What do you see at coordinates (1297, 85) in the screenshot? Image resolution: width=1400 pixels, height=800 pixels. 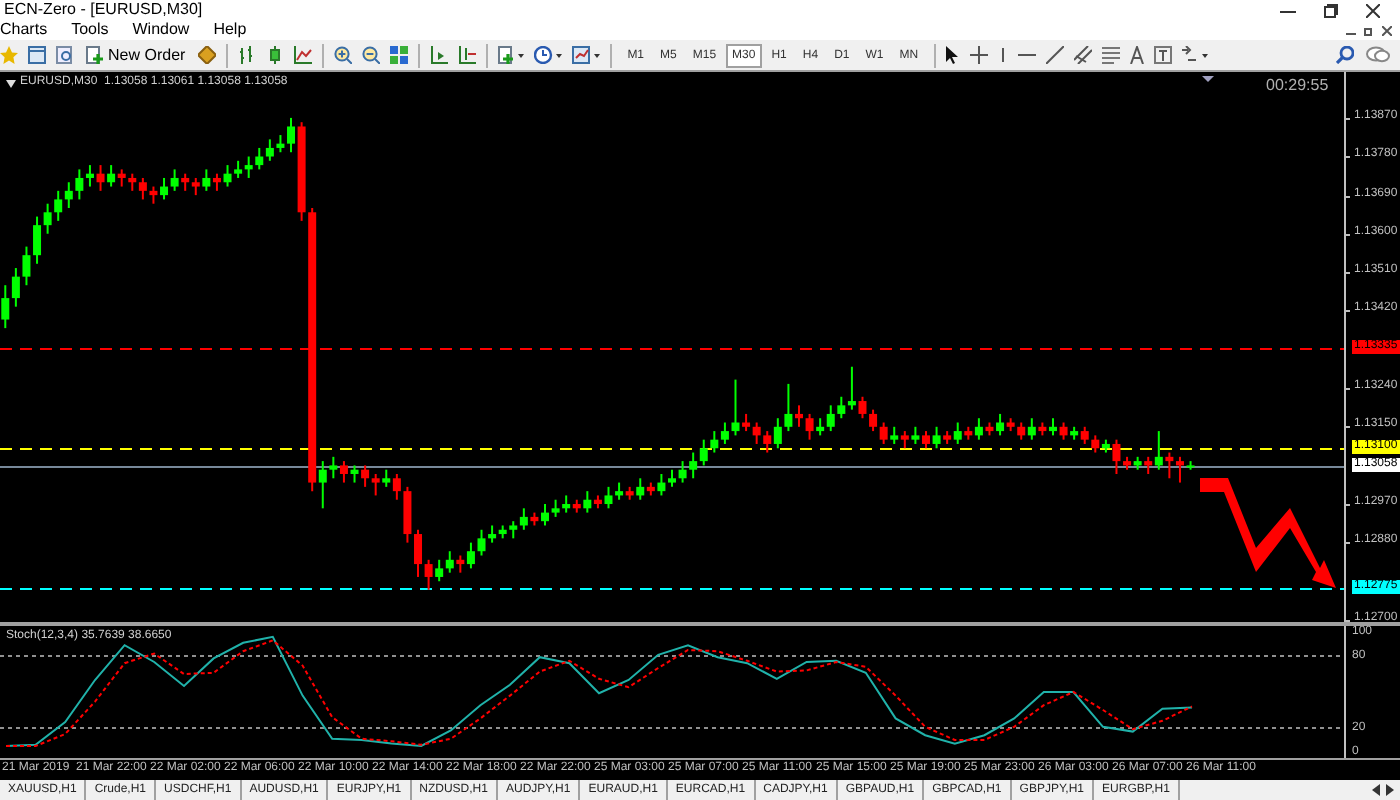 I see `countdown-timer: 00:29:55` at bounding box center [1297, 85].